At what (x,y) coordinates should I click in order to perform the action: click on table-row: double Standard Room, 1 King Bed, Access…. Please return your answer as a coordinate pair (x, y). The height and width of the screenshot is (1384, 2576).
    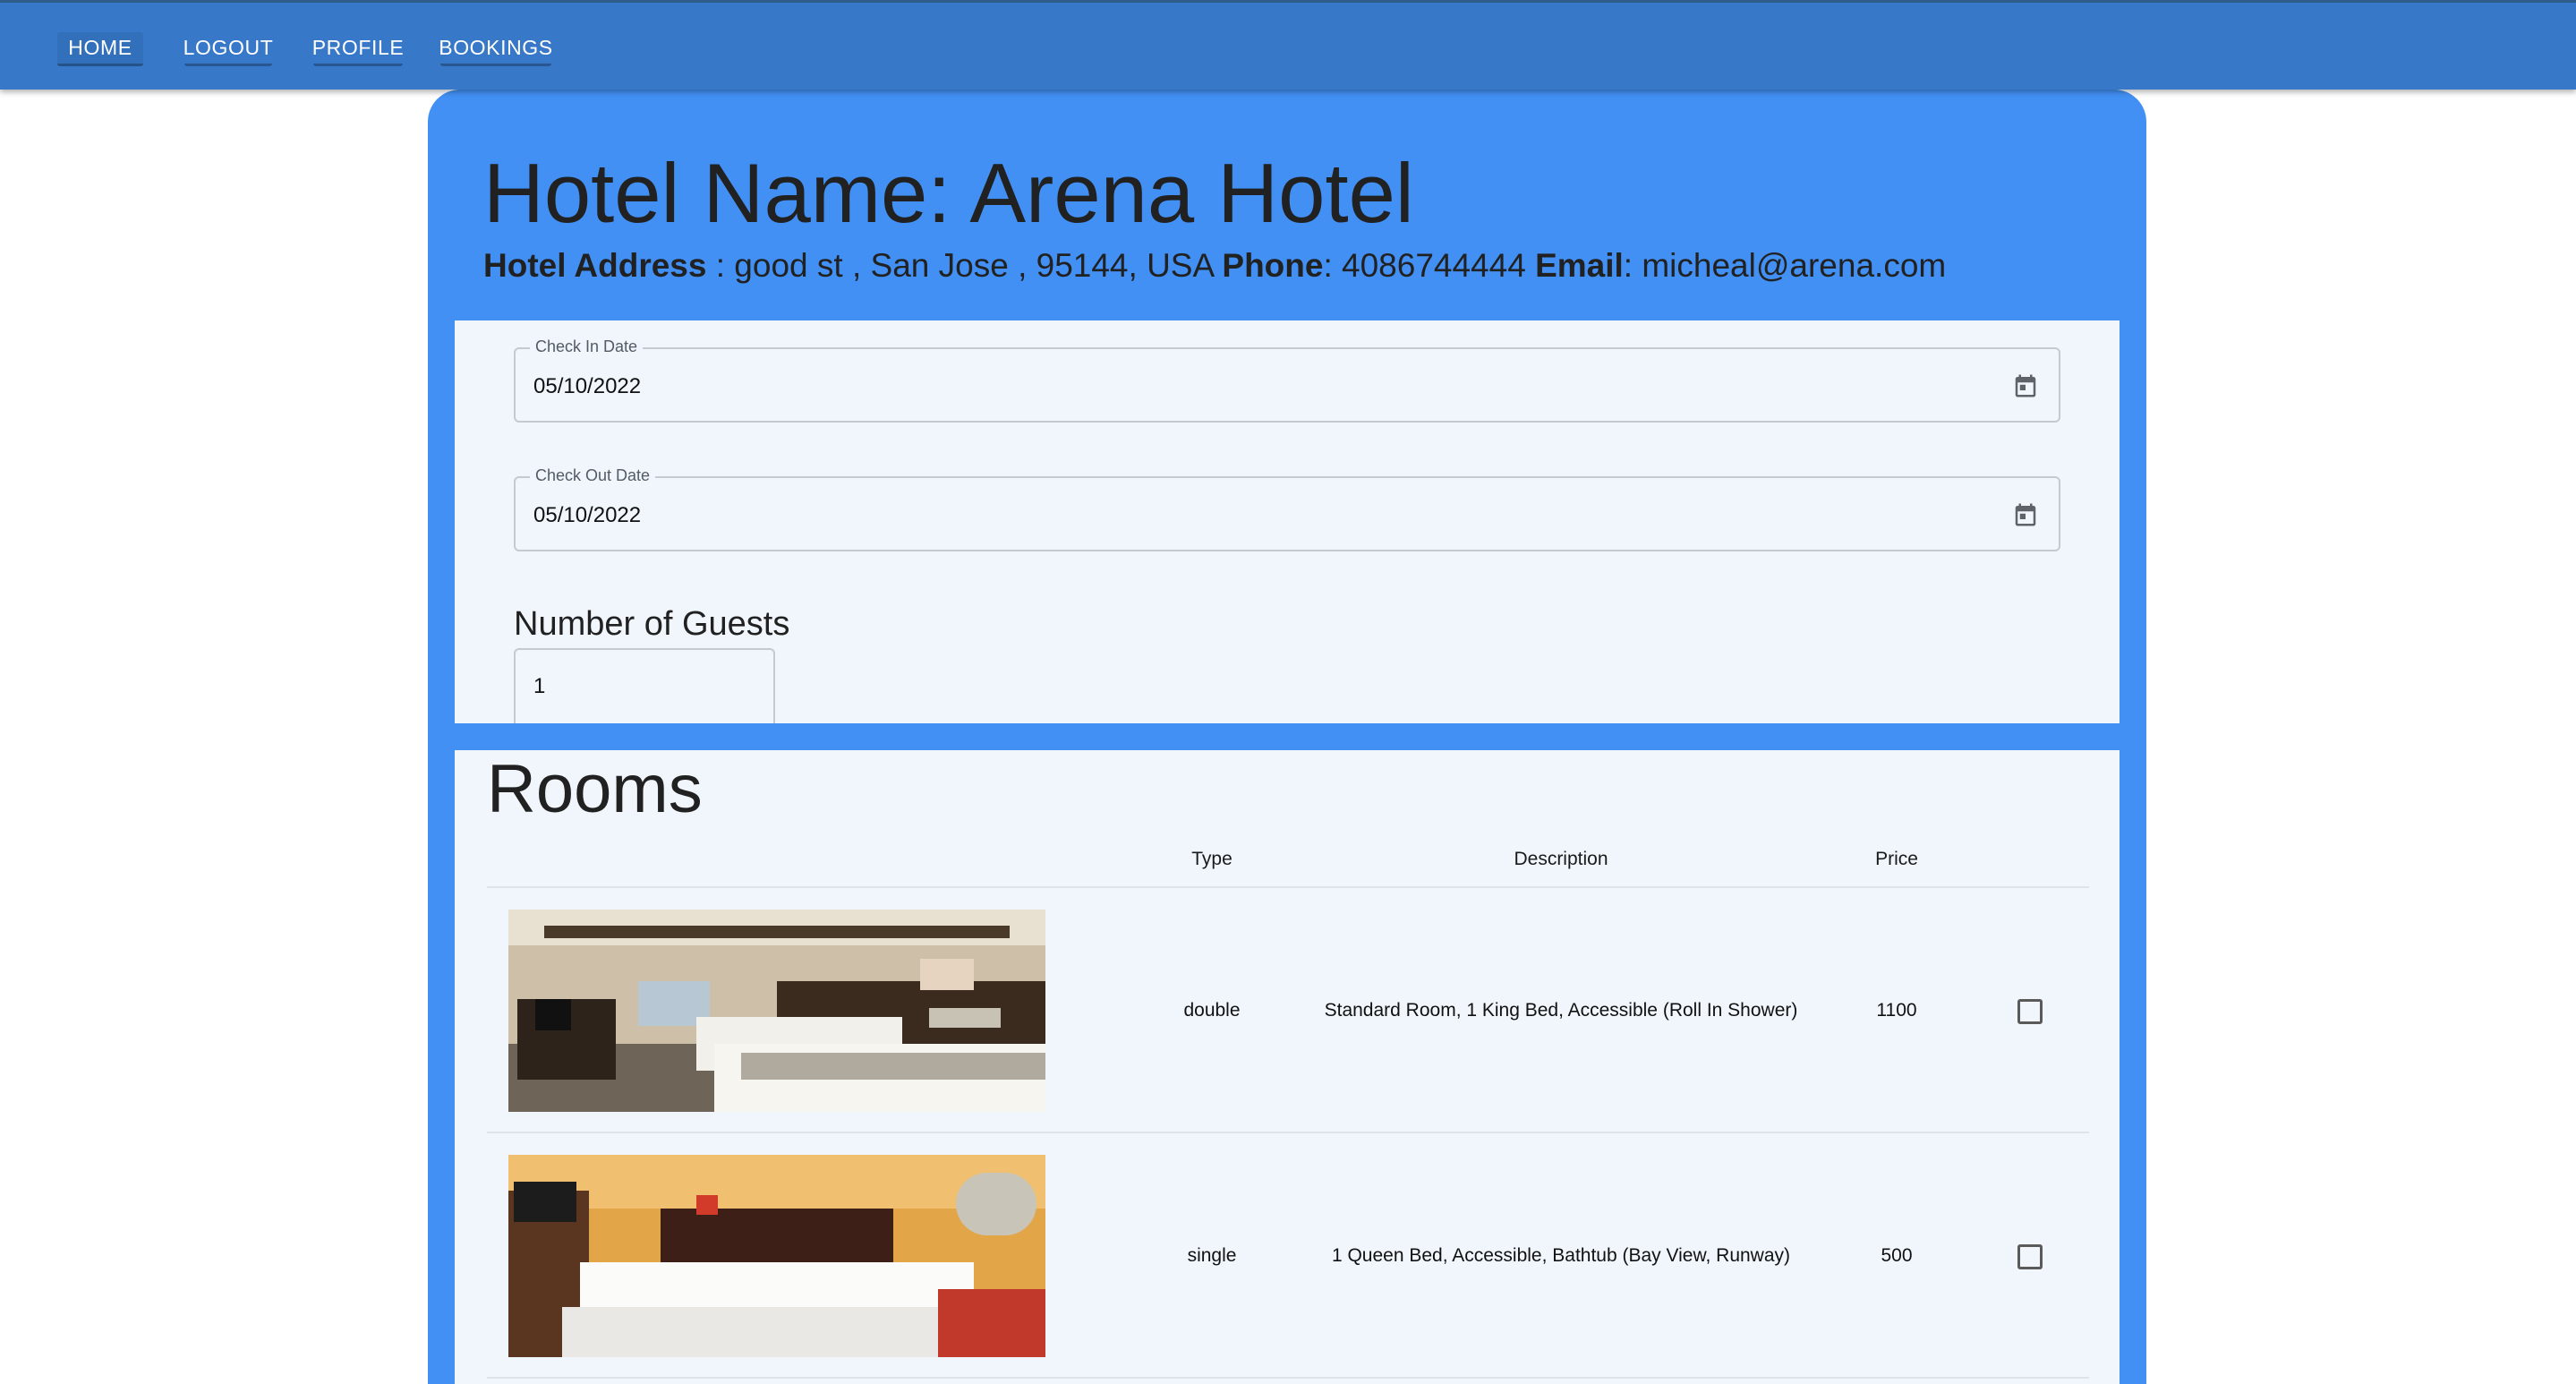
    Looking at the image, I should click on (1288, 1010).